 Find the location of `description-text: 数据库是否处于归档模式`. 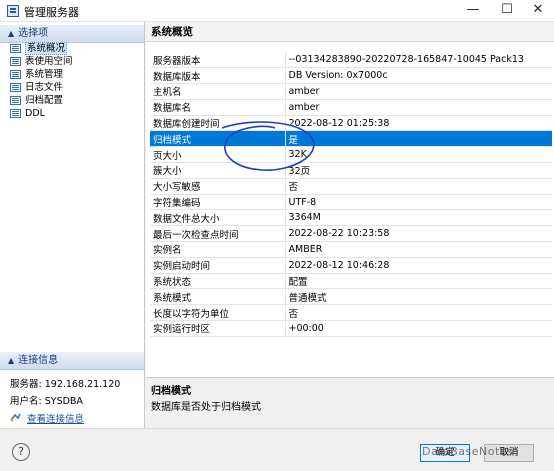

description-text: 数据库是否处于归档模式 is located at coordinates (206, 407).